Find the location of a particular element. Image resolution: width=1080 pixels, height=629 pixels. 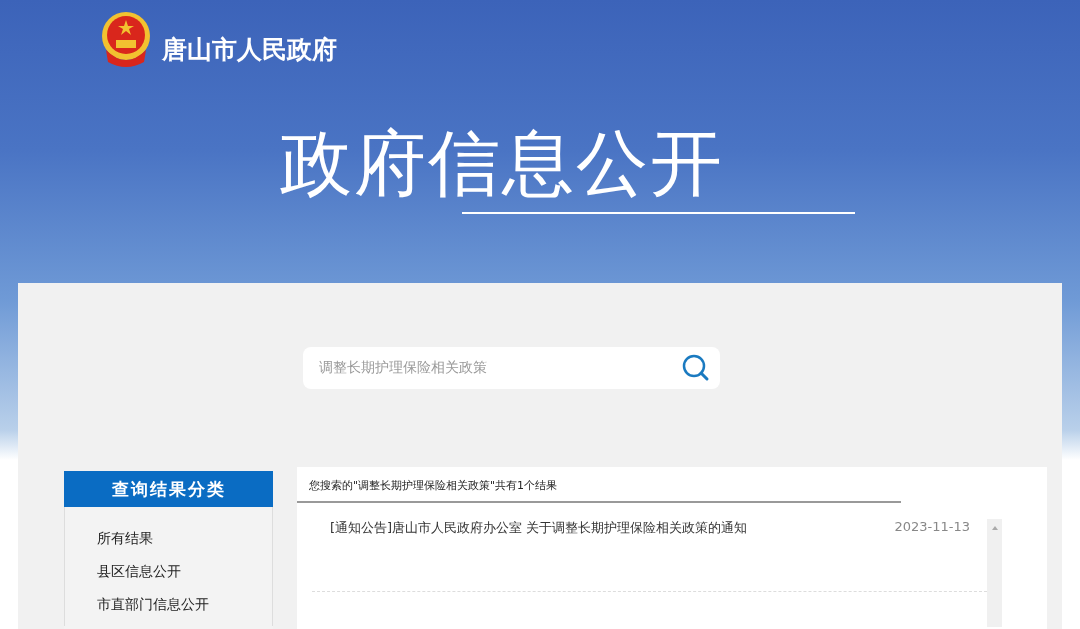

sidebar-item: 市直部门信息公开 is located at coordinates (184, 609).